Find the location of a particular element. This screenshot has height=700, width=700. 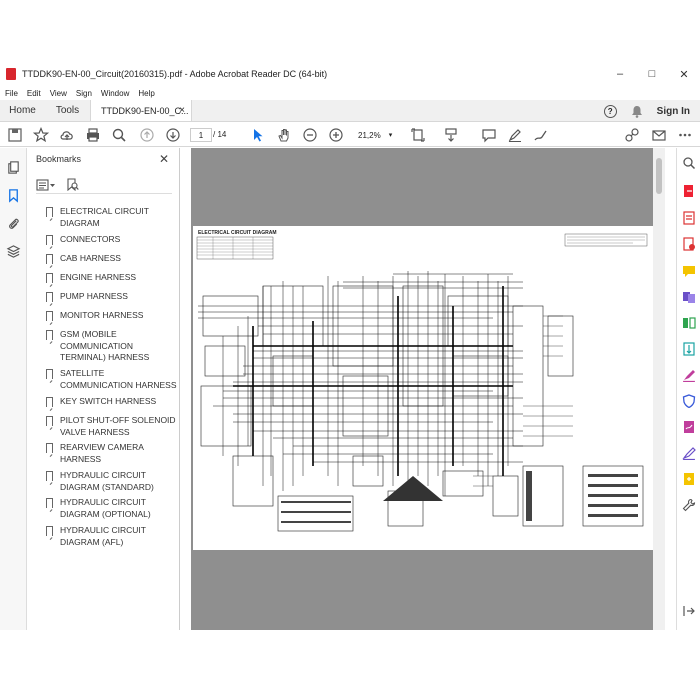

left-navigation-rail is located at coordinates (13, 389).